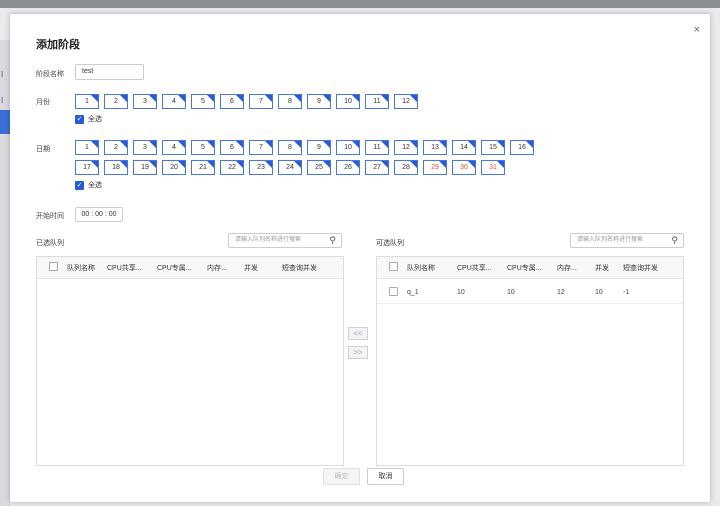  What do you see at coordinates (87, 101) in the screenshot?
I see `month-chip: 1` at bounding box center [87, 101].